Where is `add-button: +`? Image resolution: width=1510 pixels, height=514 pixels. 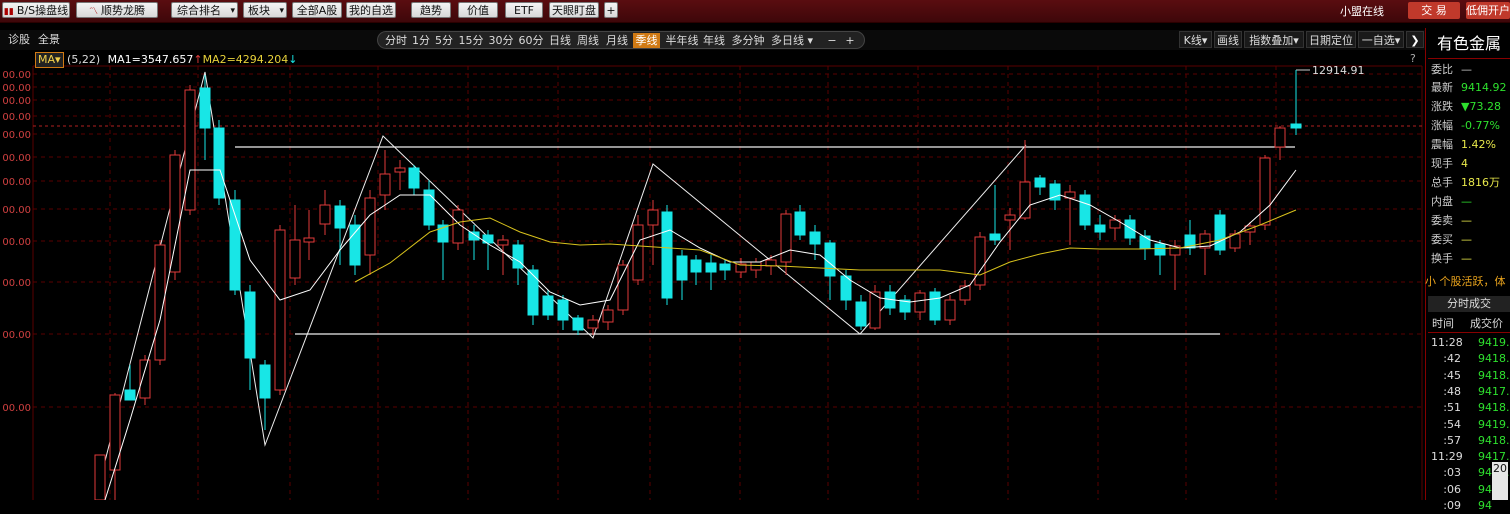 add-button: + is located at coordinates (611, 10).